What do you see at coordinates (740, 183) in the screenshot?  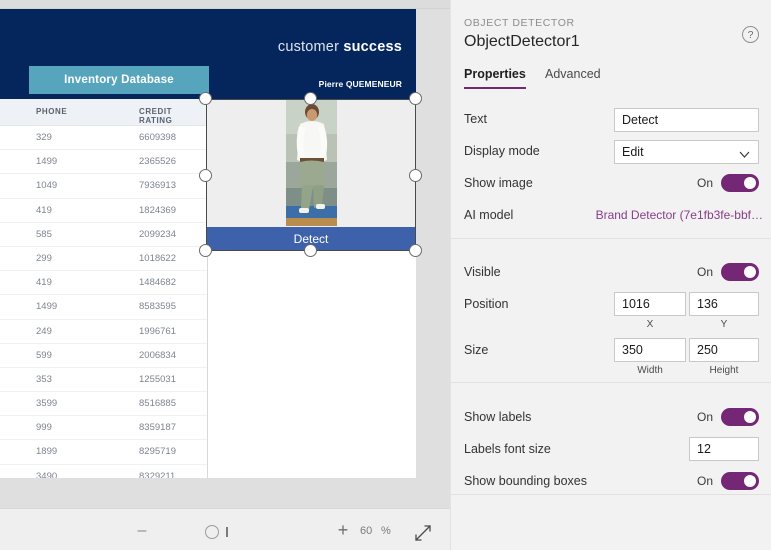 I see `show-image-toggle` at bounding box center [740, 183].